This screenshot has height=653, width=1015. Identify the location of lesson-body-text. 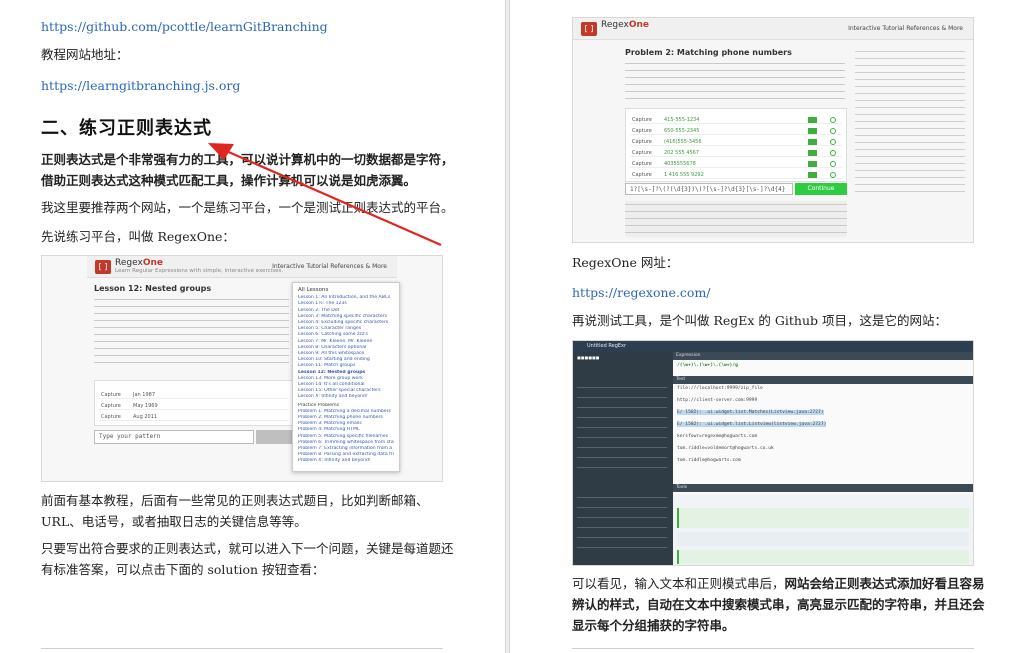
(191, 332).